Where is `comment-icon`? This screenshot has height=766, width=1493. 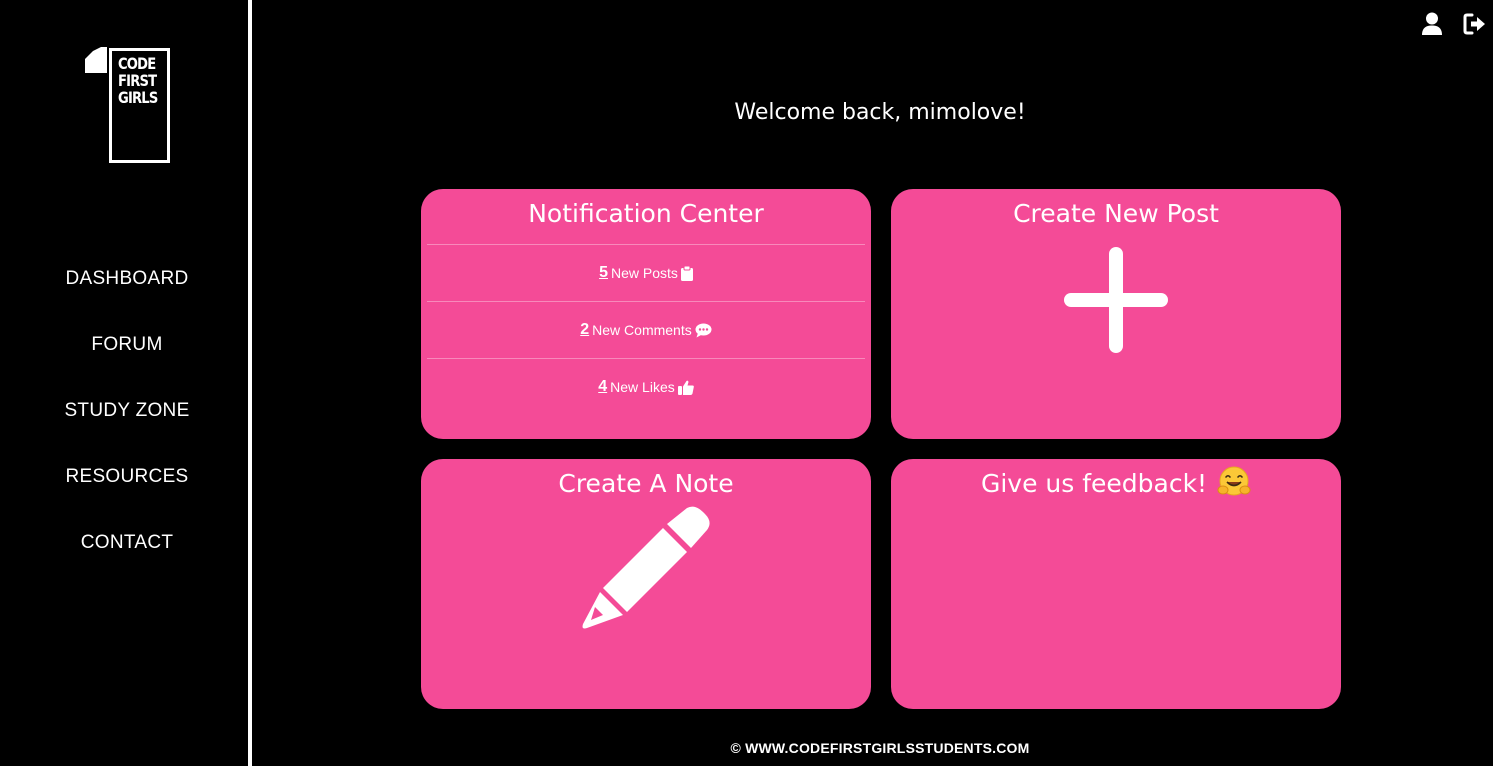 comment-icon is located at coordinates (703, 330).